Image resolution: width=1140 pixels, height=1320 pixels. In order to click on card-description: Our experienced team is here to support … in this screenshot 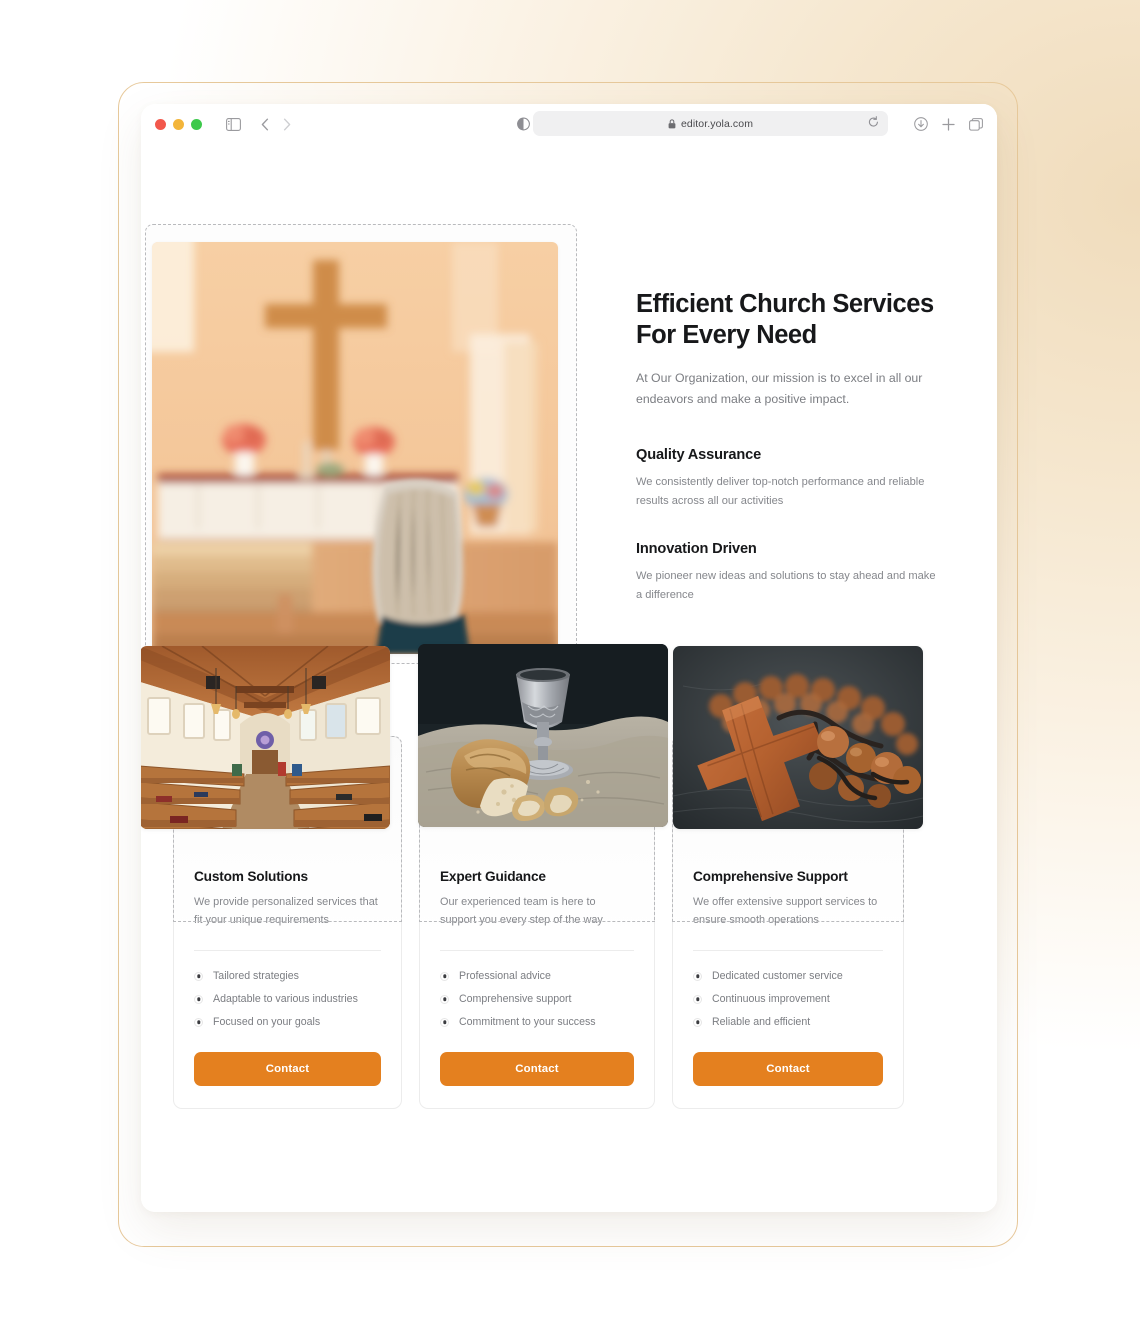, I will do `click(521, 911)`.